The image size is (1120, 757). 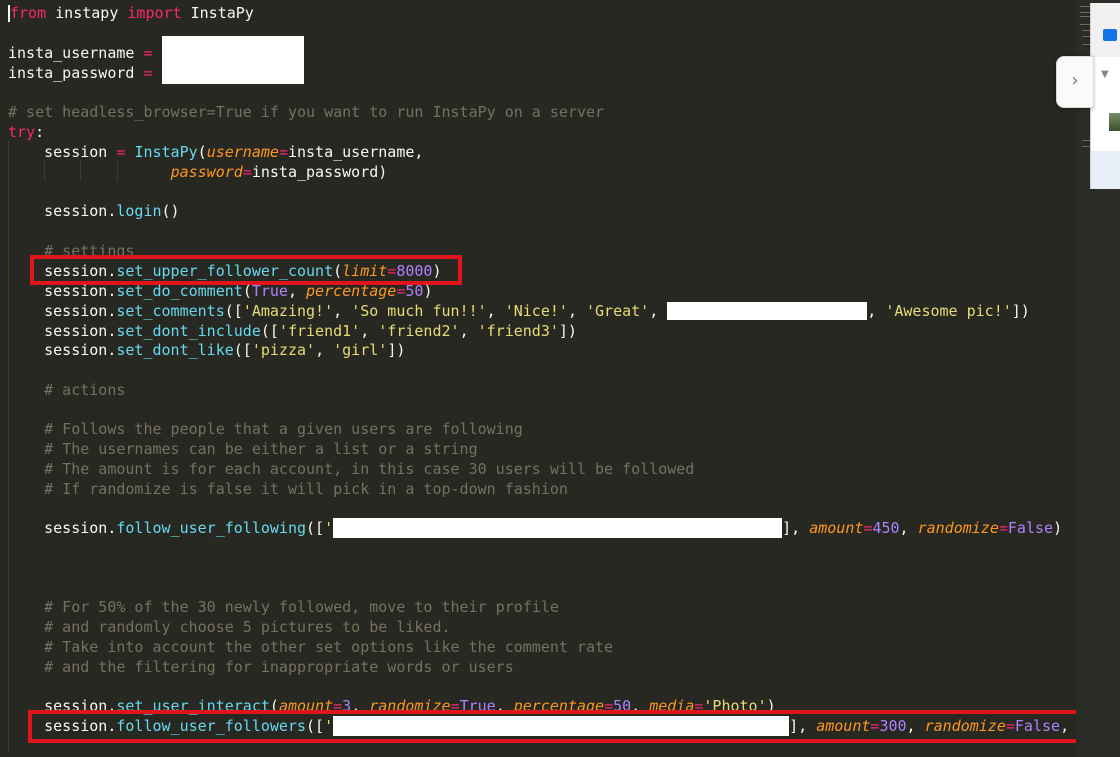 What do you see at coordinates (28, 13) in the screenshot?
I see `keyword: from` at bounding box center [28, 13].